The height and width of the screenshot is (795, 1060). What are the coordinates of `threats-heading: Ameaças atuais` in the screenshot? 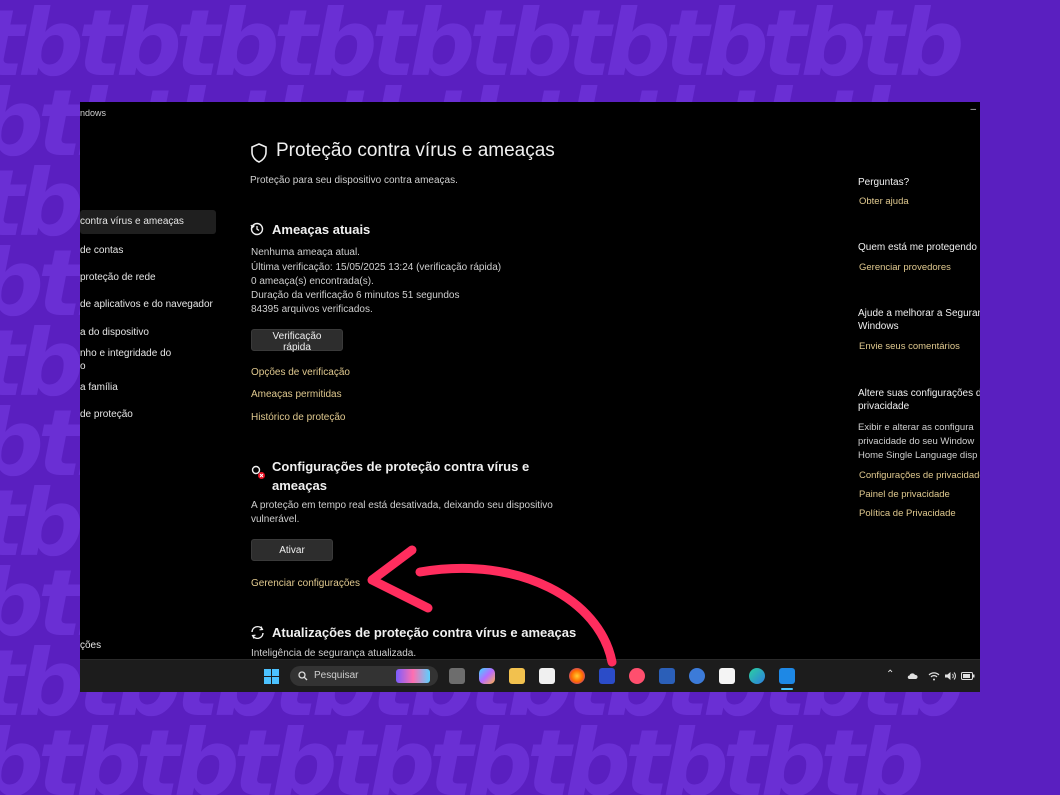 It's located at (321, 229).